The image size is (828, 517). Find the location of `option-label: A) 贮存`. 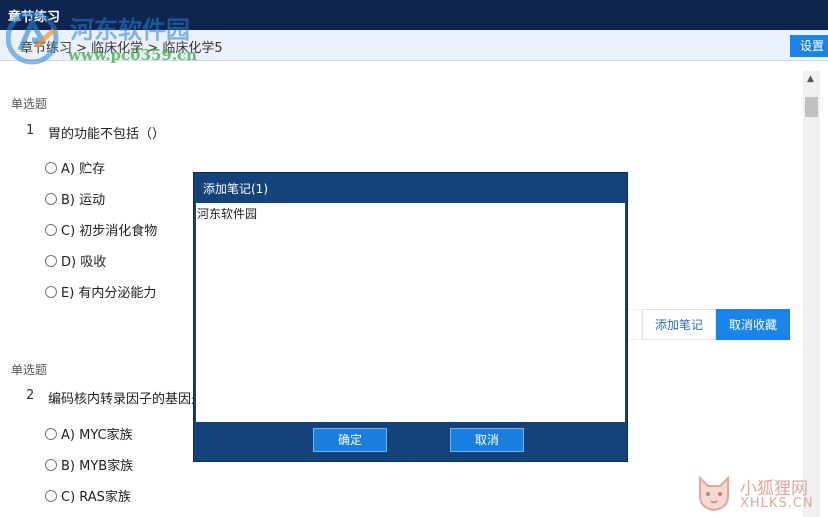

option-label: A) 贮存 is located at coordinates (83, 169).